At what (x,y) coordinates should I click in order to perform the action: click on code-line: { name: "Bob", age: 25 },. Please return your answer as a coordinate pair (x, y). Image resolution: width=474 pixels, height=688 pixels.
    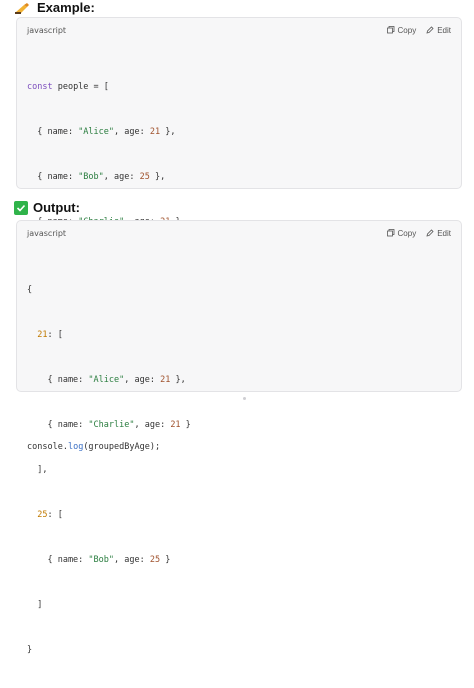
    Looking at the image, I should click on (96, 177).